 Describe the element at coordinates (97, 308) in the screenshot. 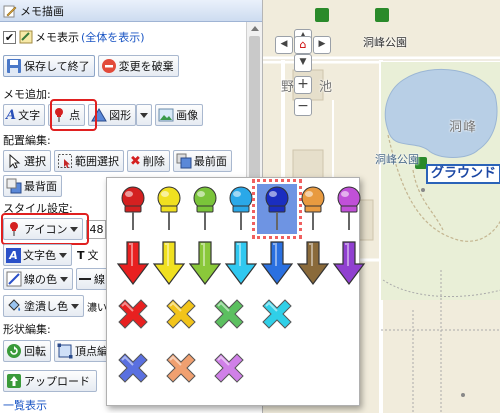

I see `fill-suffix: 濃い` at that location.